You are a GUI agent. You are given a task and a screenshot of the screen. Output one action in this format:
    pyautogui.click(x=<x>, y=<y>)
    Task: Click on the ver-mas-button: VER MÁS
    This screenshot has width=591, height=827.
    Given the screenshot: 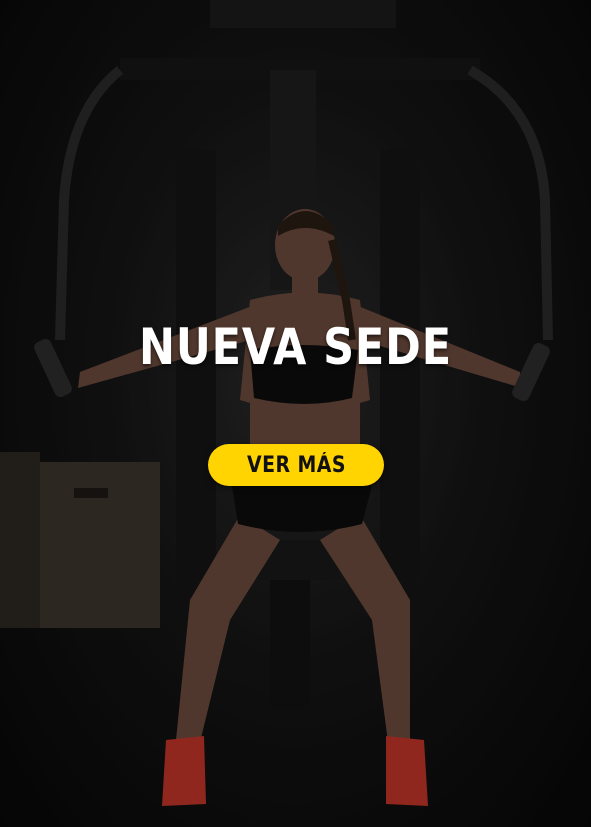 What is the action you would take?
    pyautogui.click(x=296, y=465)
    